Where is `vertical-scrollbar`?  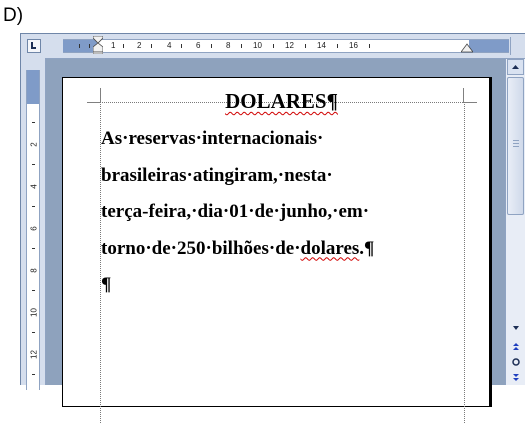
vertical-scrollbar is located at coordinates (515, 222).